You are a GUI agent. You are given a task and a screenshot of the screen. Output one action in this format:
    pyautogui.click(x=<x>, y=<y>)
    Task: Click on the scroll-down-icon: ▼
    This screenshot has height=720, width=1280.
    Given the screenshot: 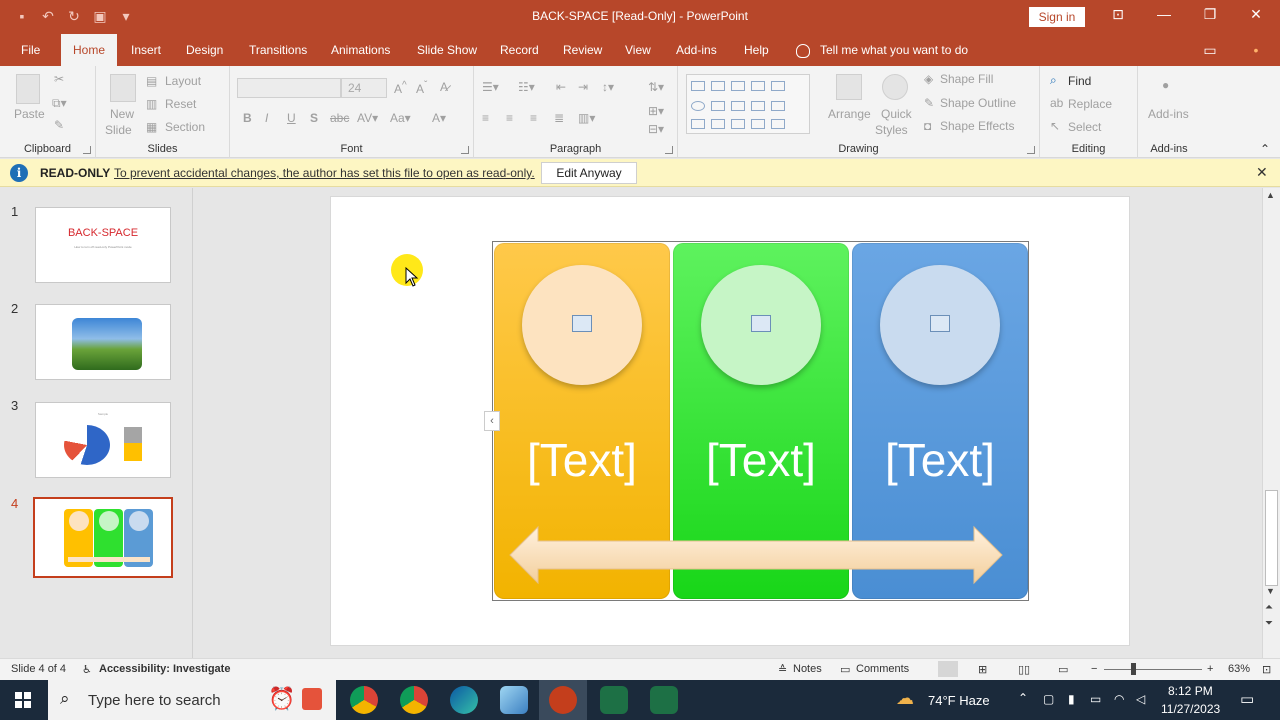 What is the action you would take?
    pyautogui.click(x=1270, y=591)
    